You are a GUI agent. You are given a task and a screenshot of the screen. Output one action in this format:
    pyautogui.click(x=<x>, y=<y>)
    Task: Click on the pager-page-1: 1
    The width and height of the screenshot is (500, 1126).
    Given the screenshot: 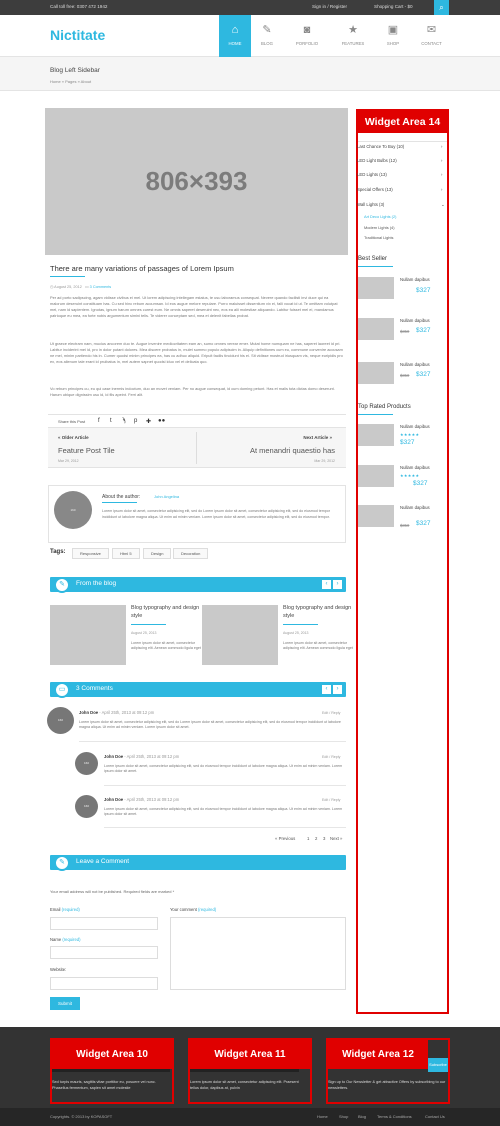 What is the action you would take?
    pyautogui.click(x=308, y=838)
    